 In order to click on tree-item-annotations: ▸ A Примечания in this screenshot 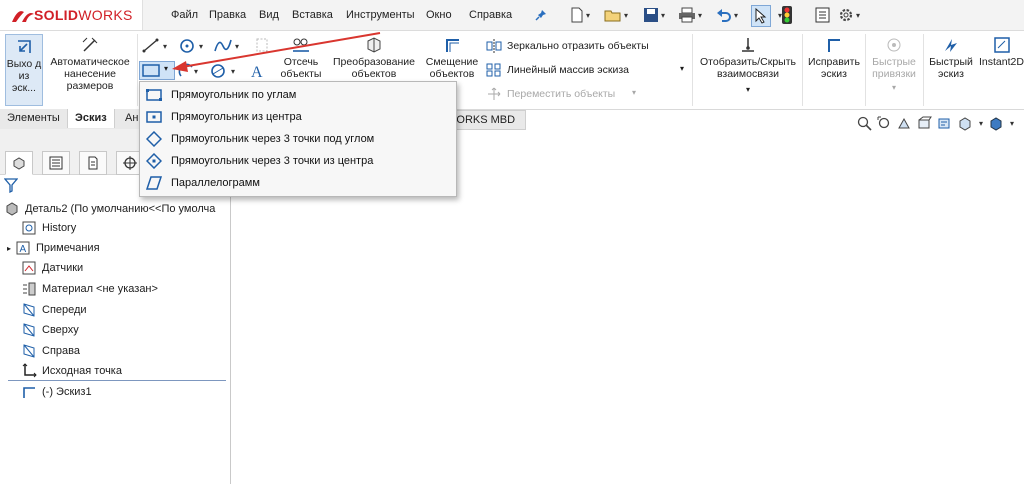, I will do `click(53, 248)`.